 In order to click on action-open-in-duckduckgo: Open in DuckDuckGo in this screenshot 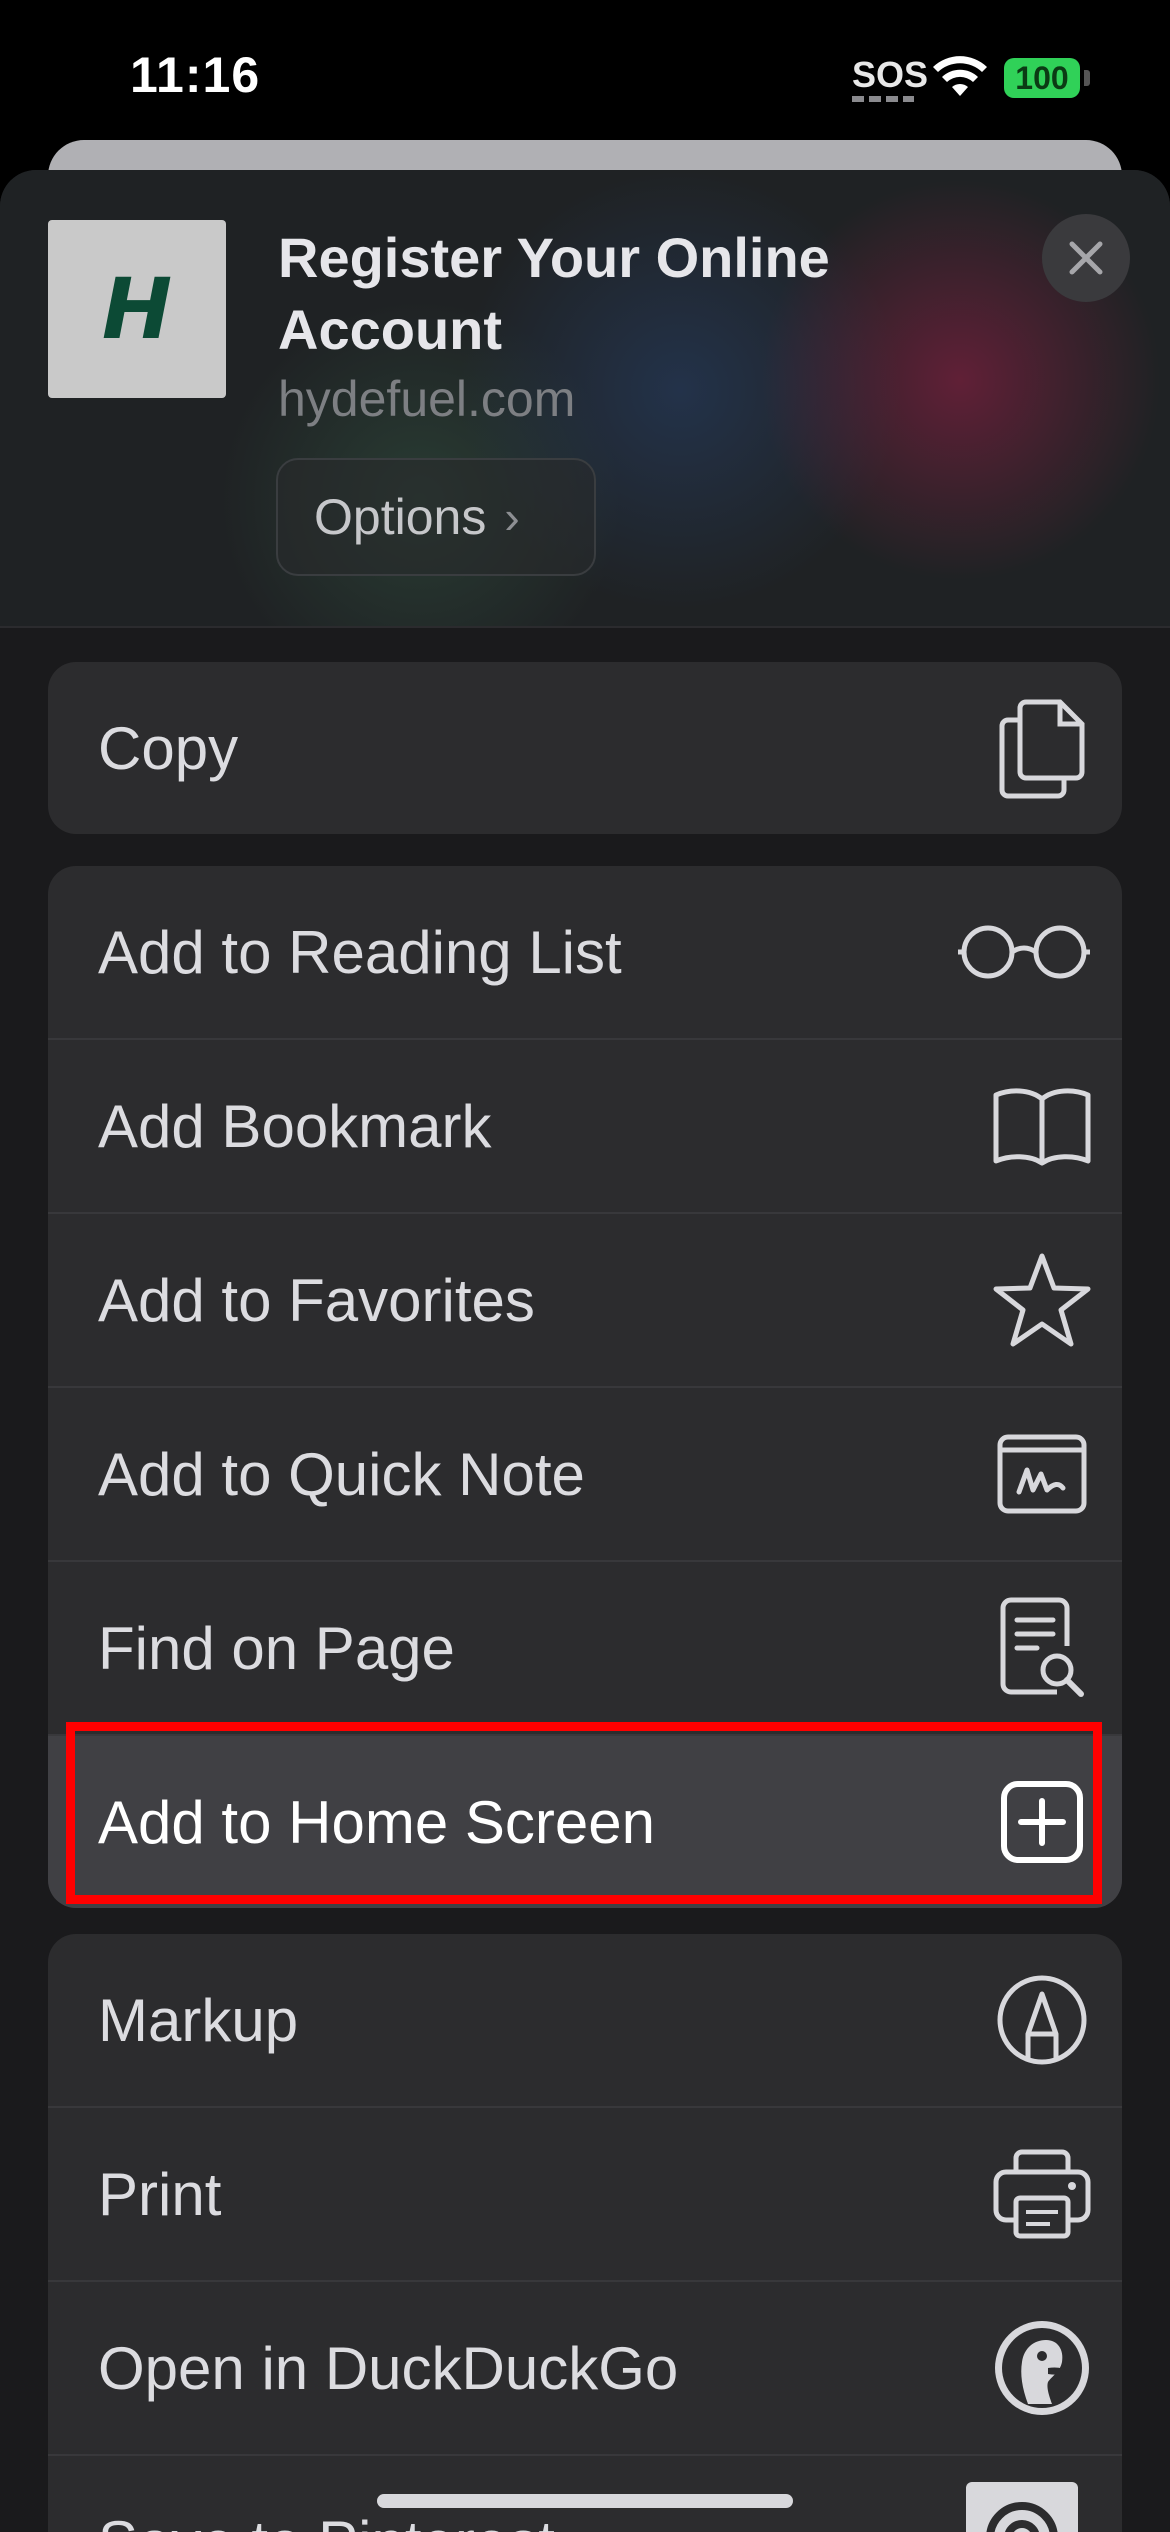, I will do `click(585, 2369)`.